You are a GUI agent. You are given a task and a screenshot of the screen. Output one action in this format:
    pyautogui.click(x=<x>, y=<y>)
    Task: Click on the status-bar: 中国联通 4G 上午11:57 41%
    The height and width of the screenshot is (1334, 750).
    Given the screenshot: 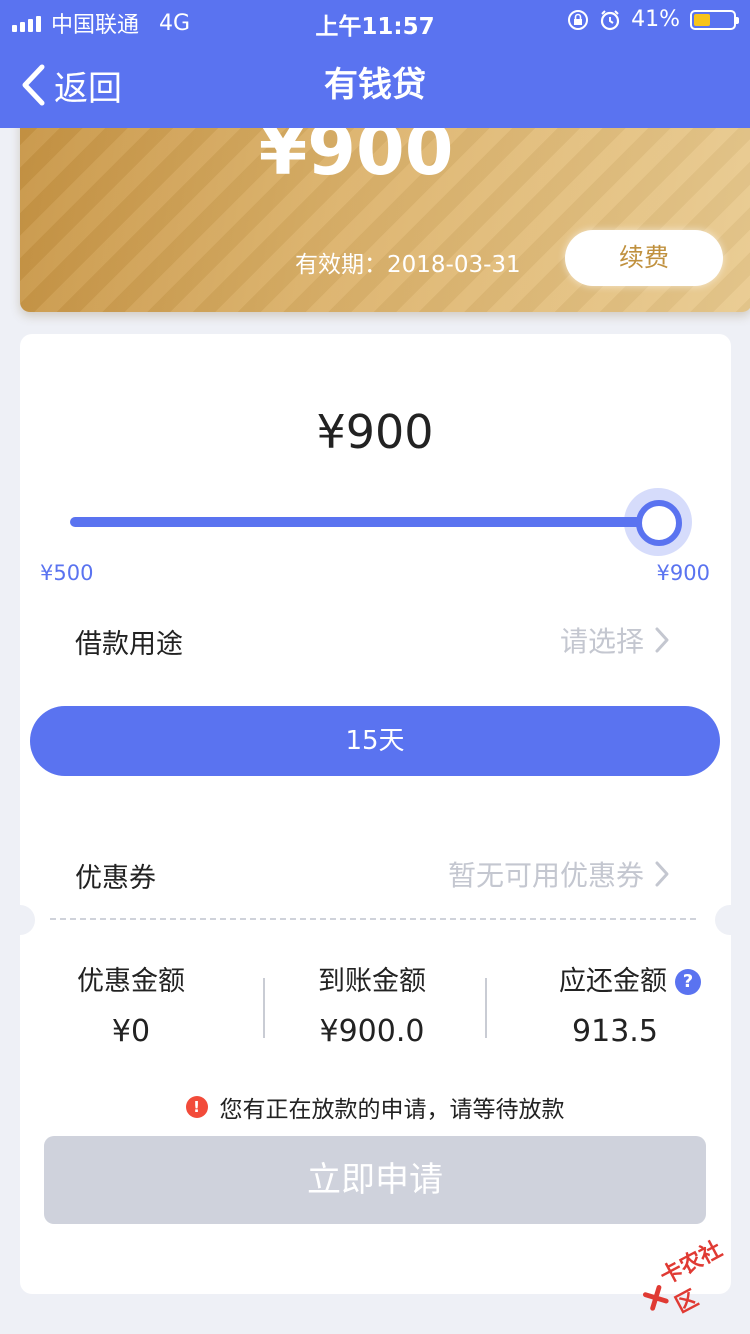 What is the action you would take?
    pyautogui.click(x=375, y=20)
    